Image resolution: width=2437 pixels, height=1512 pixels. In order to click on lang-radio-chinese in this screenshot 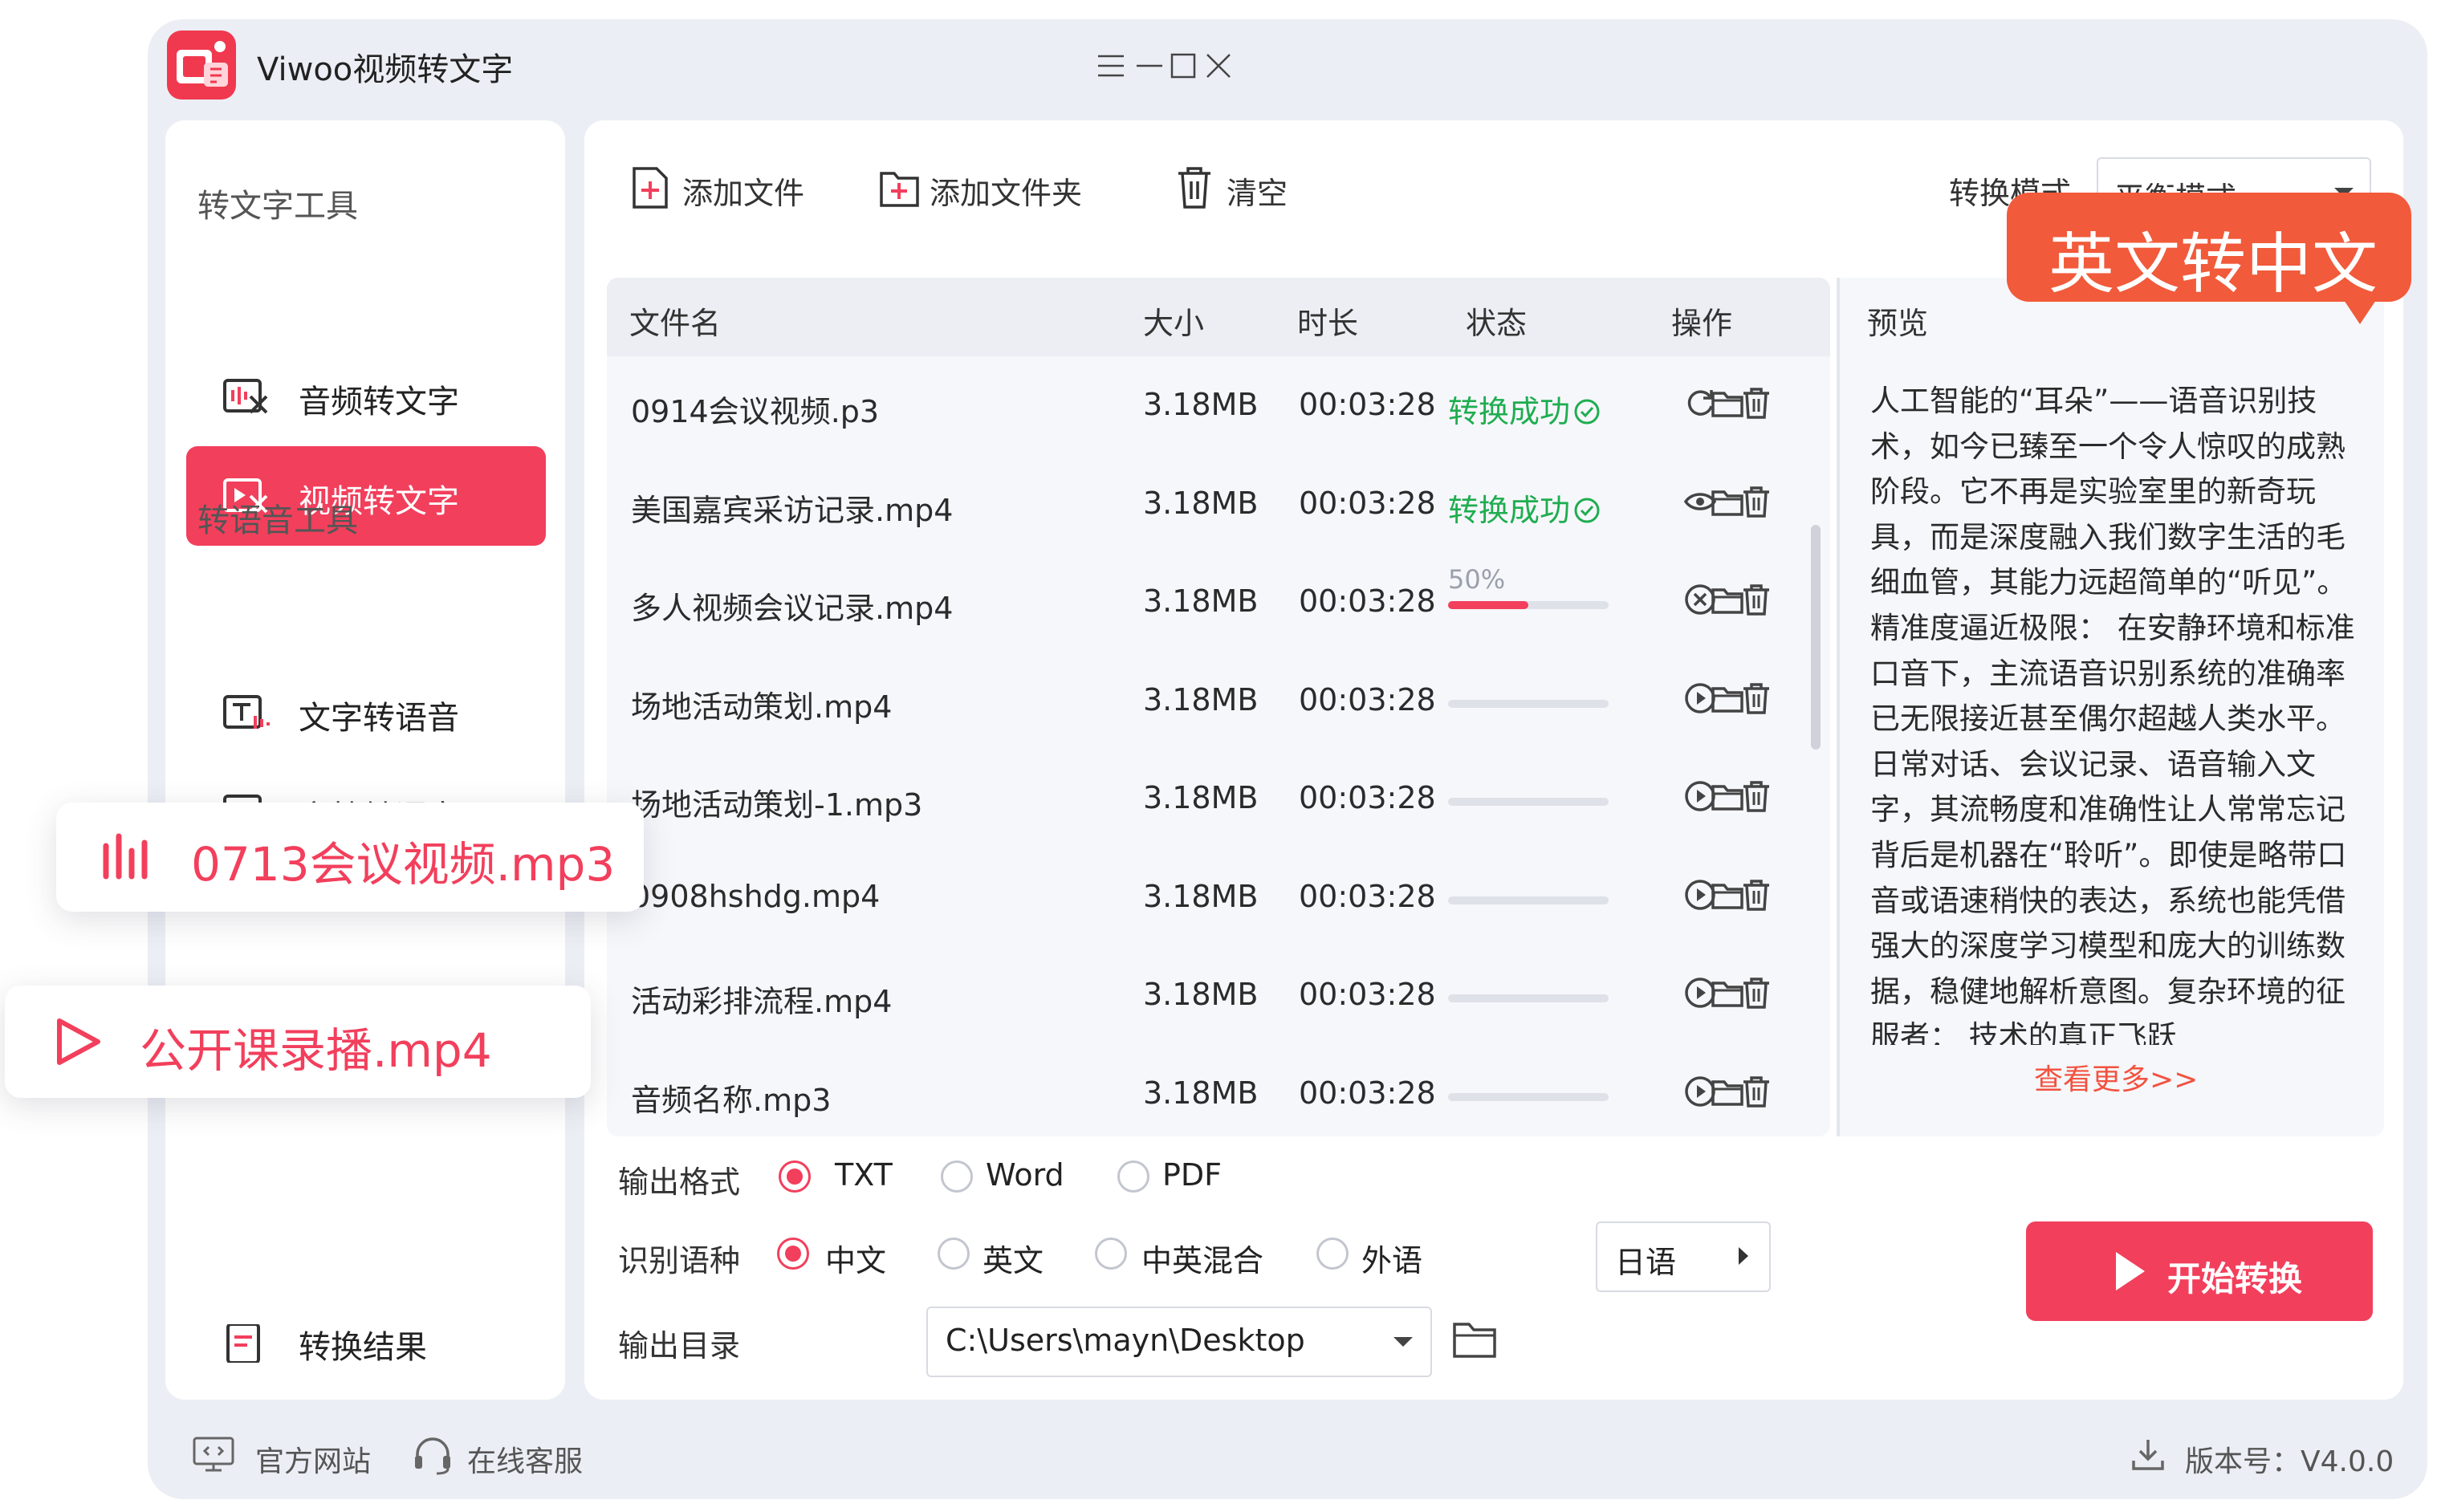, I will do `click(793, 1254)`.